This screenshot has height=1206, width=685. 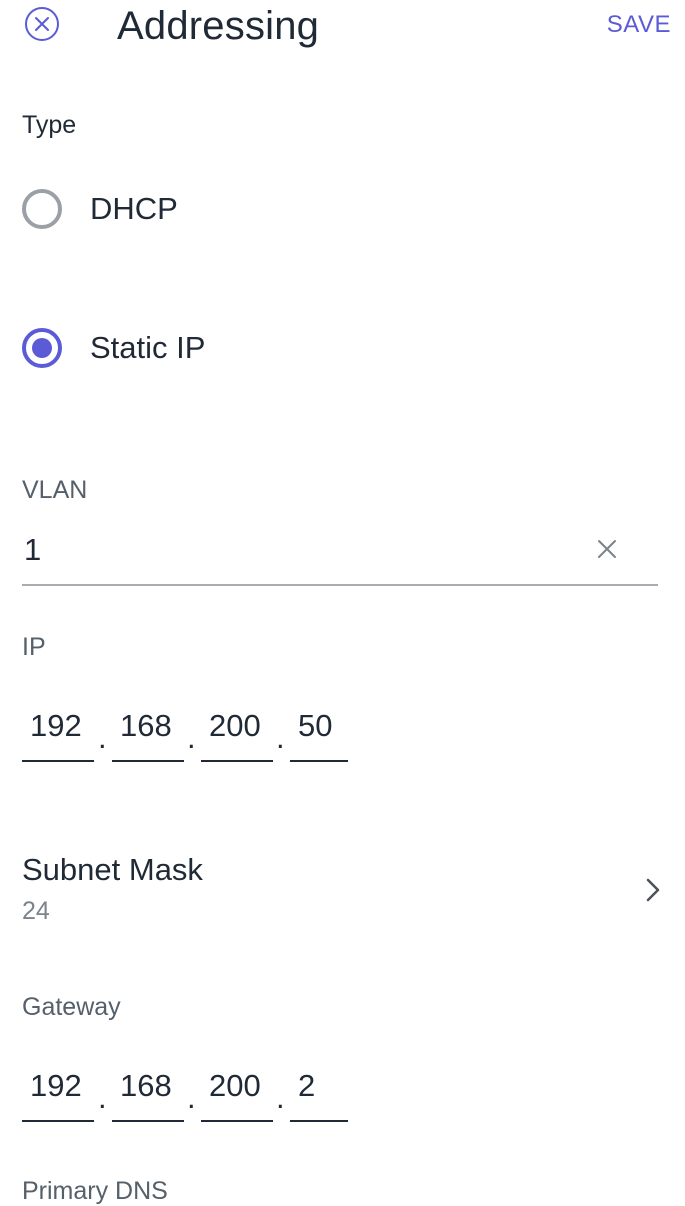 I want to click on radio-label-static-ip: Static IP, so click(x=148, y=347).